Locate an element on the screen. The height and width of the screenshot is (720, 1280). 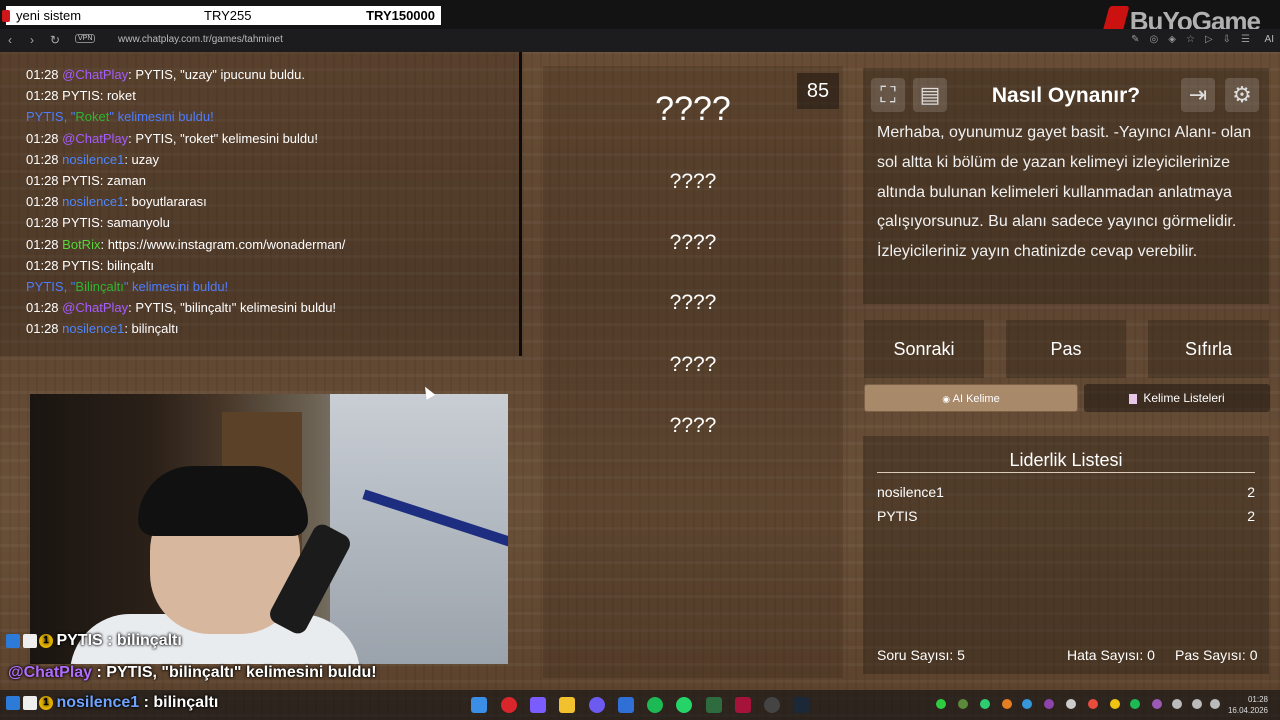
address-bar: www.chatplay.com.tr/games/tahminet is located at coordinates (200, 39).